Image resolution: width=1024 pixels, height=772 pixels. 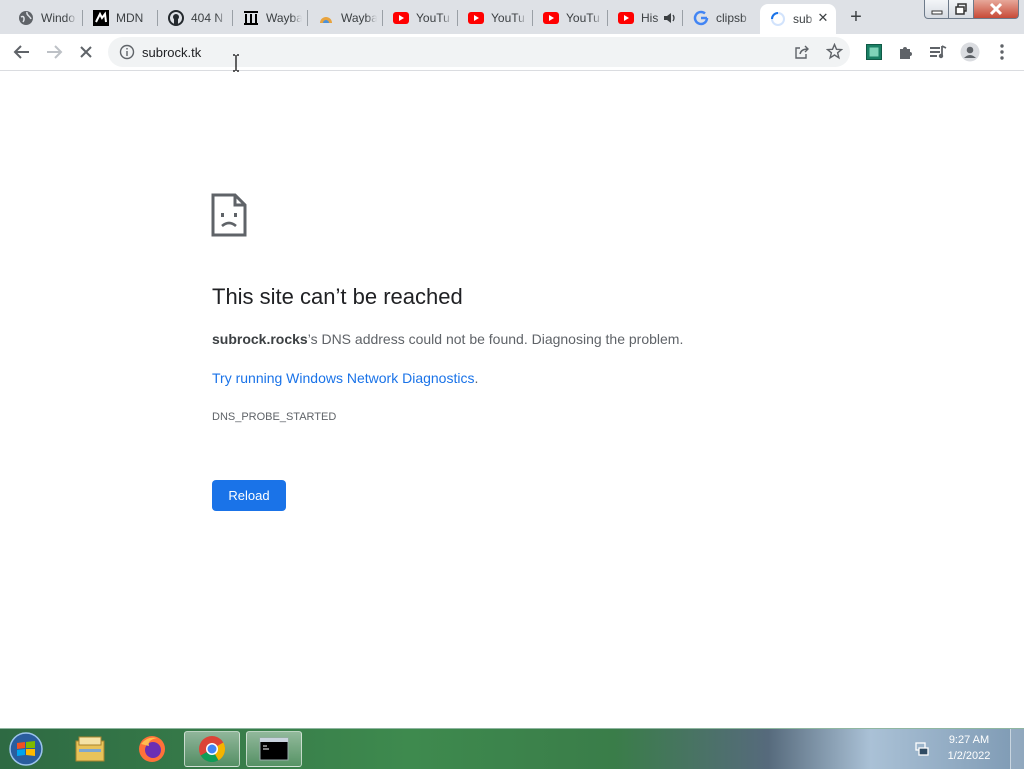 I want to click on tab-title: 404 N, so click(x=207, y=18).